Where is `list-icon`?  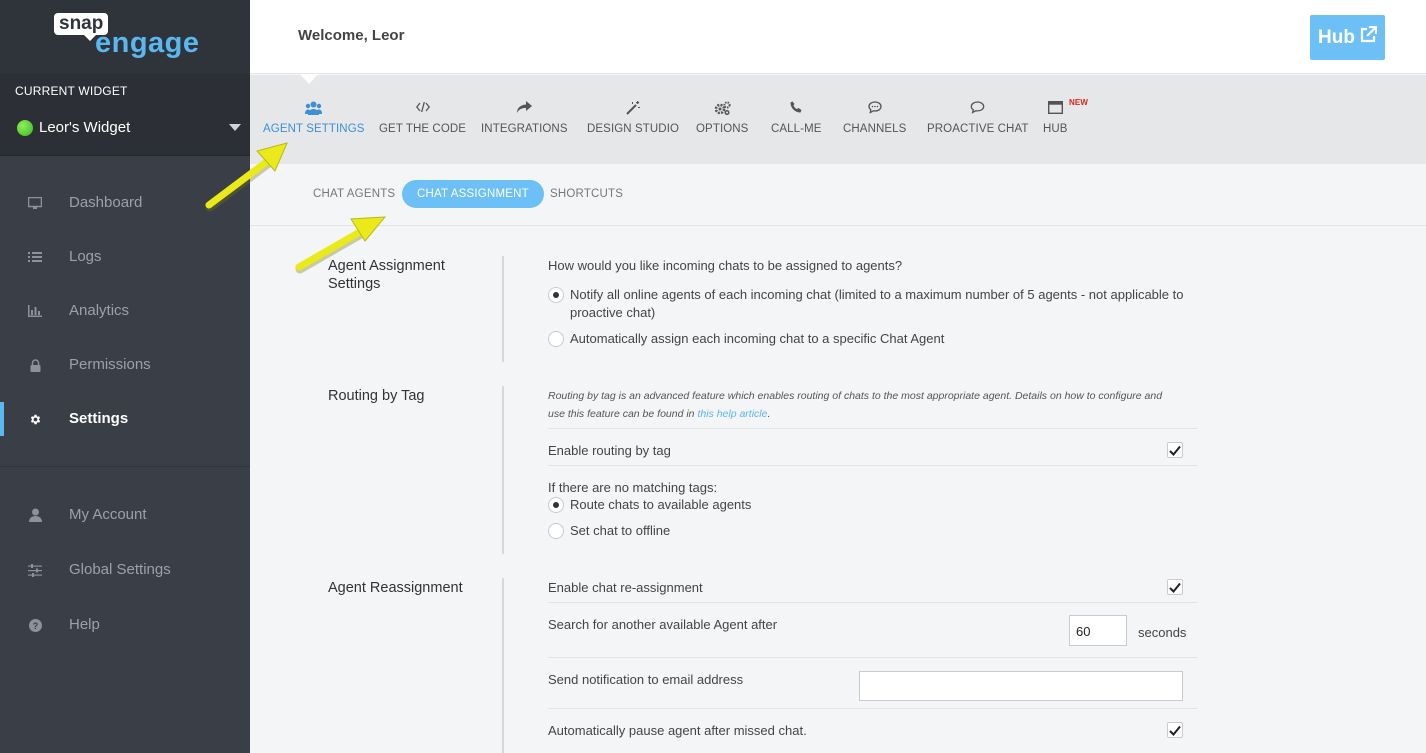 list-icon is located at coordinates (35, 257).